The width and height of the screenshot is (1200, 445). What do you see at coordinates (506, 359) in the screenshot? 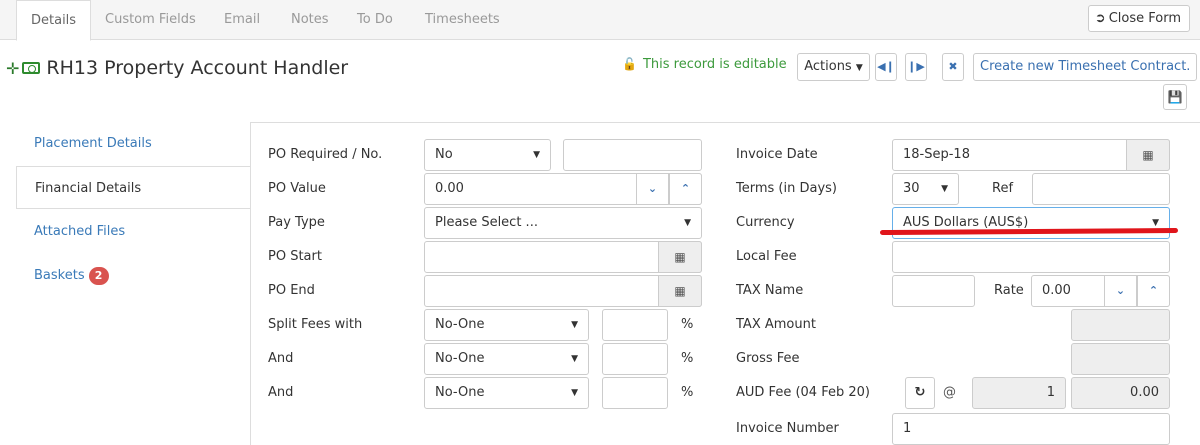
I see `and-select-1: No-One ▼` at bounding box center [506, 359].